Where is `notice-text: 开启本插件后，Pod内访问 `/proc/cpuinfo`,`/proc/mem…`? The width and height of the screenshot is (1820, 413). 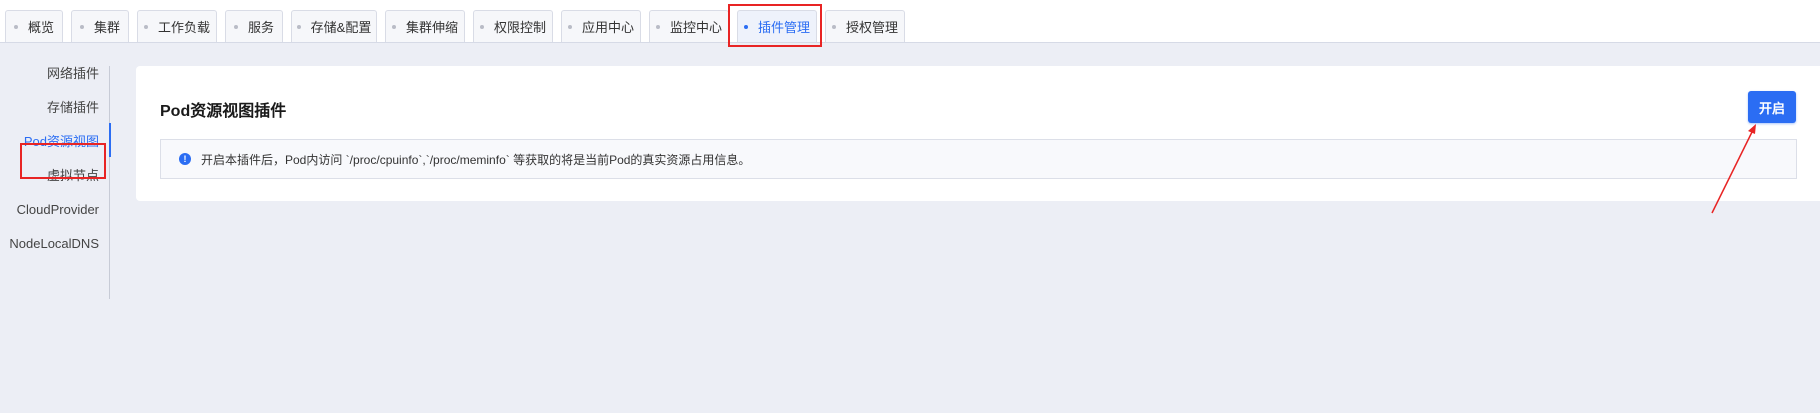
notice-text: 开启本插件后，Pod内访问 `/proc/cpuinfo`,`/proc/mem… is located at coordinates (476, 159).